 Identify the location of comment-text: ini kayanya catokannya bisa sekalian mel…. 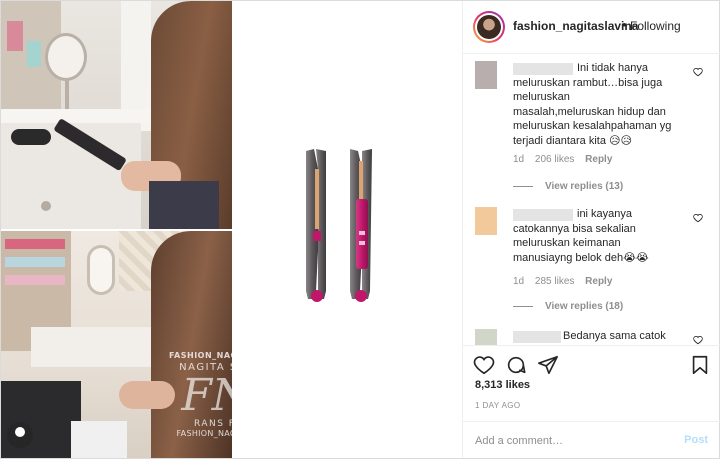
(581, 236).